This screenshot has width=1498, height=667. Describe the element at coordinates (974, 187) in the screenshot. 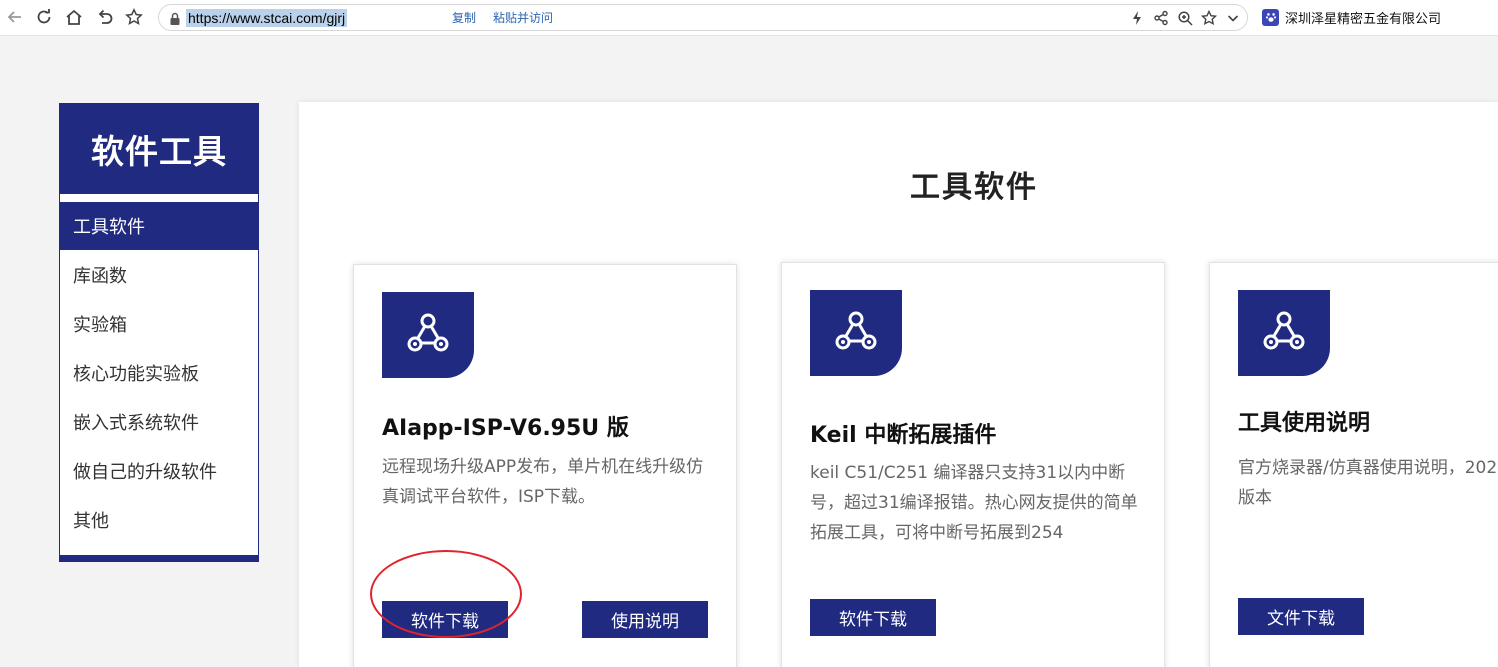

I see `page-title: 工具软件` at that location.